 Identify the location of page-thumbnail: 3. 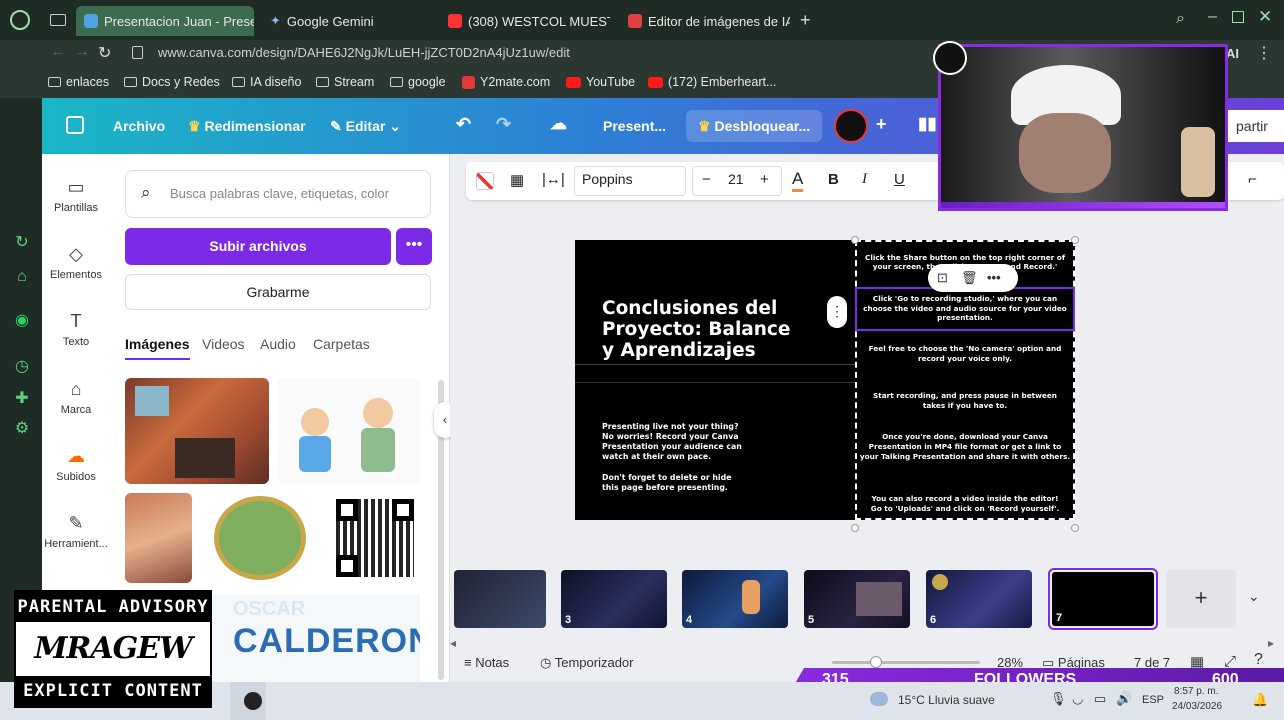
(614, 599).